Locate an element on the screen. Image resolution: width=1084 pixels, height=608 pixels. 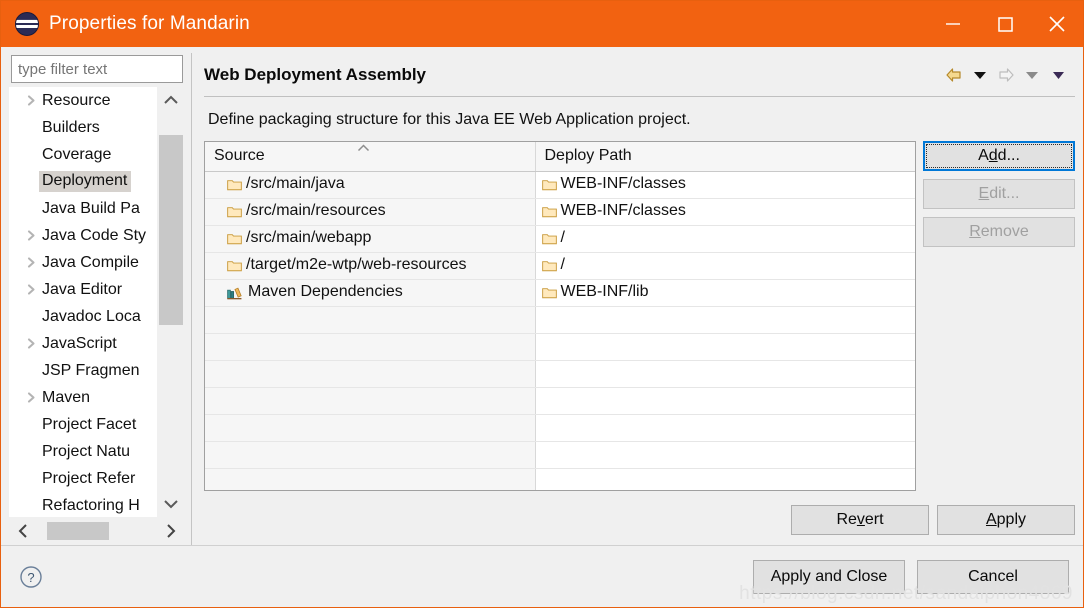
sidebar-item-label: JavaScript is located at coordinates (79, 343).